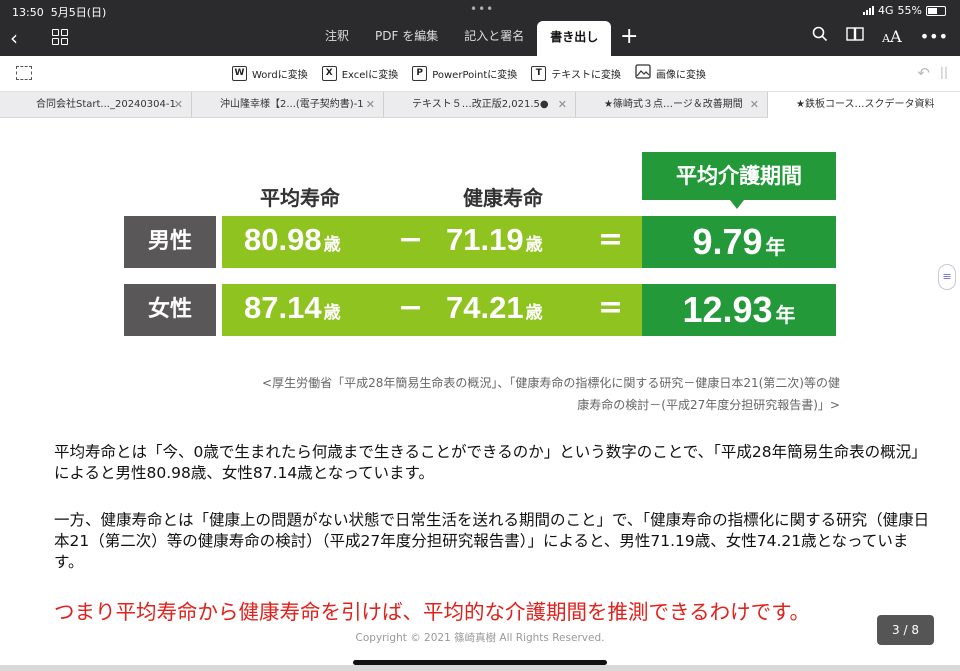  I want to click on female-values-bar: 87.14 歳 − 74.21 歳 =, so click(432, 310).